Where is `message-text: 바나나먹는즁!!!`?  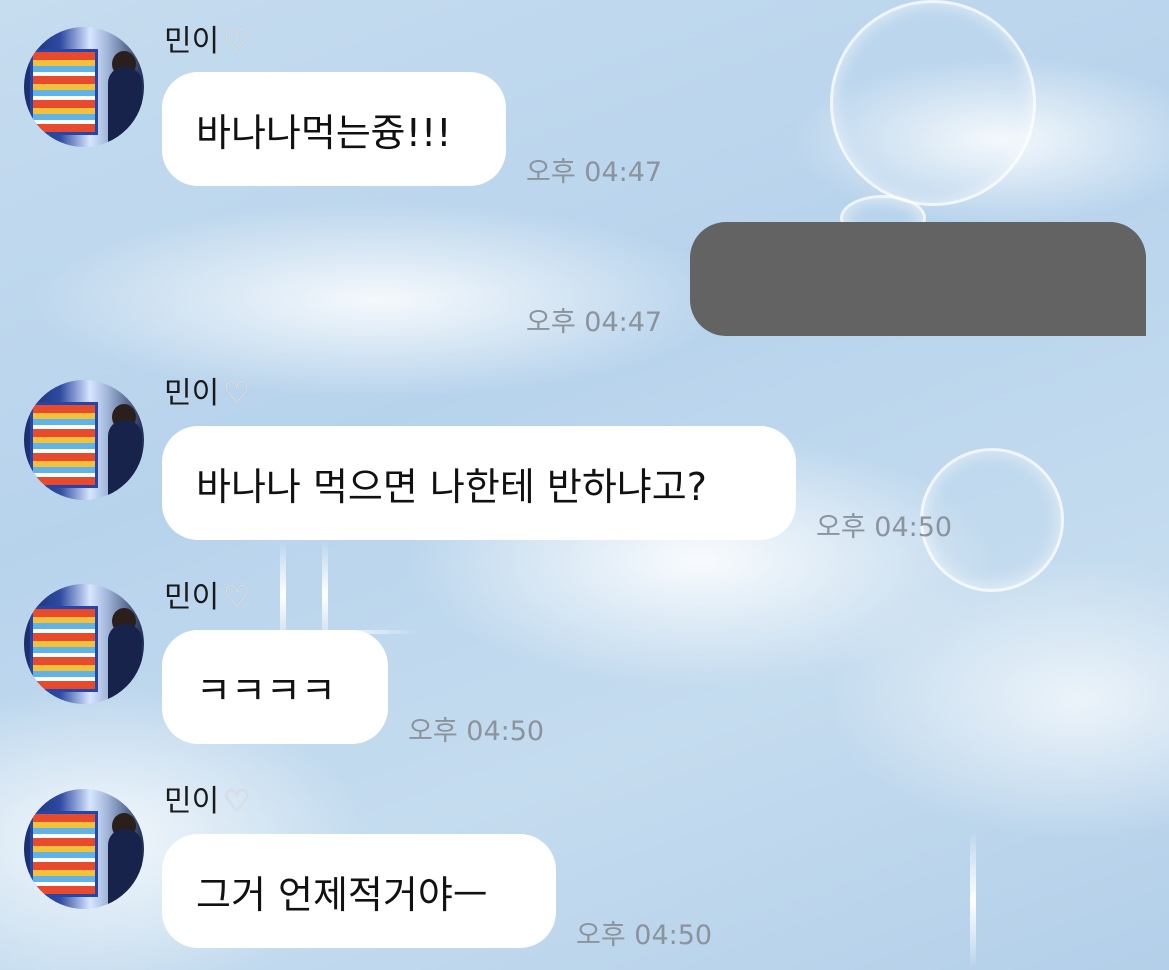 message-text: 바나나먹는즁!!! is located at coordinates (324, 132).